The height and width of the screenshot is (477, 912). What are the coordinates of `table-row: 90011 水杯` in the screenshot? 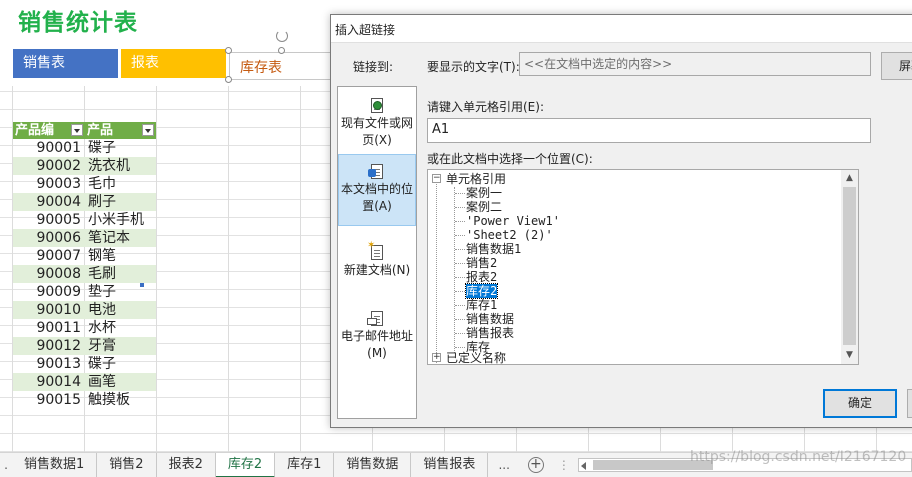 It's located at (84, 328).